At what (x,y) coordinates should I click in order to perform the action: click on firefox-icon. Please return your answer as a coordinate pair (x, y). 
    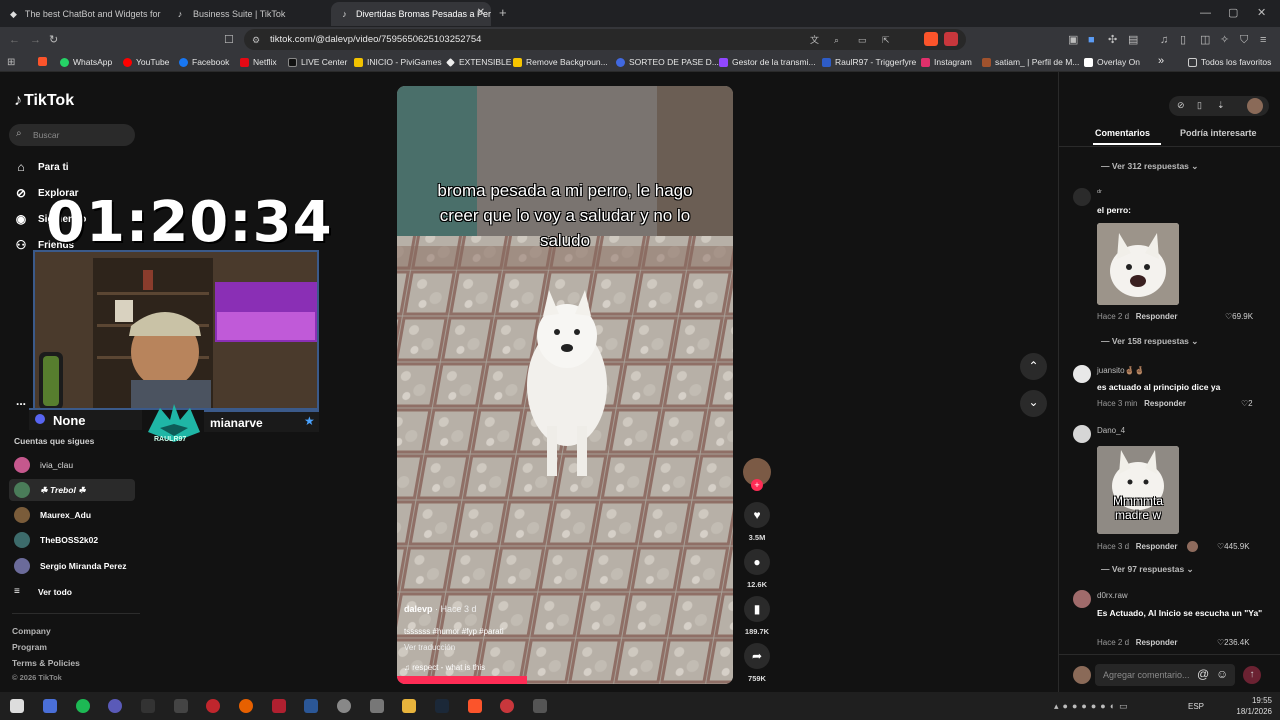
    Looking at the image, I should click on (246, 706).